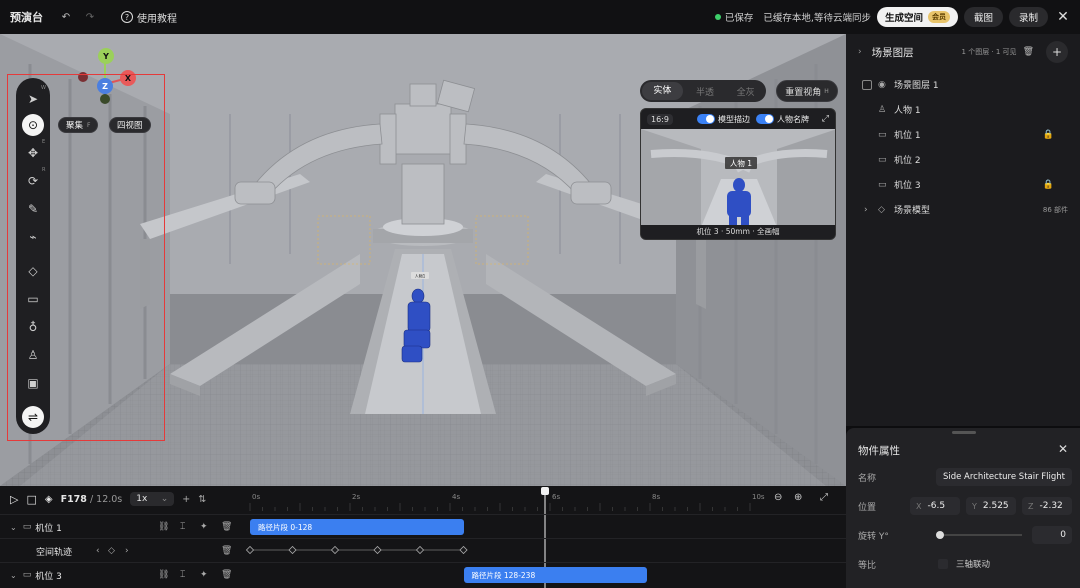  Describe the element at coordinates (825, 119) in the screenshot. I see `expand-icon: ⤢` at that location.